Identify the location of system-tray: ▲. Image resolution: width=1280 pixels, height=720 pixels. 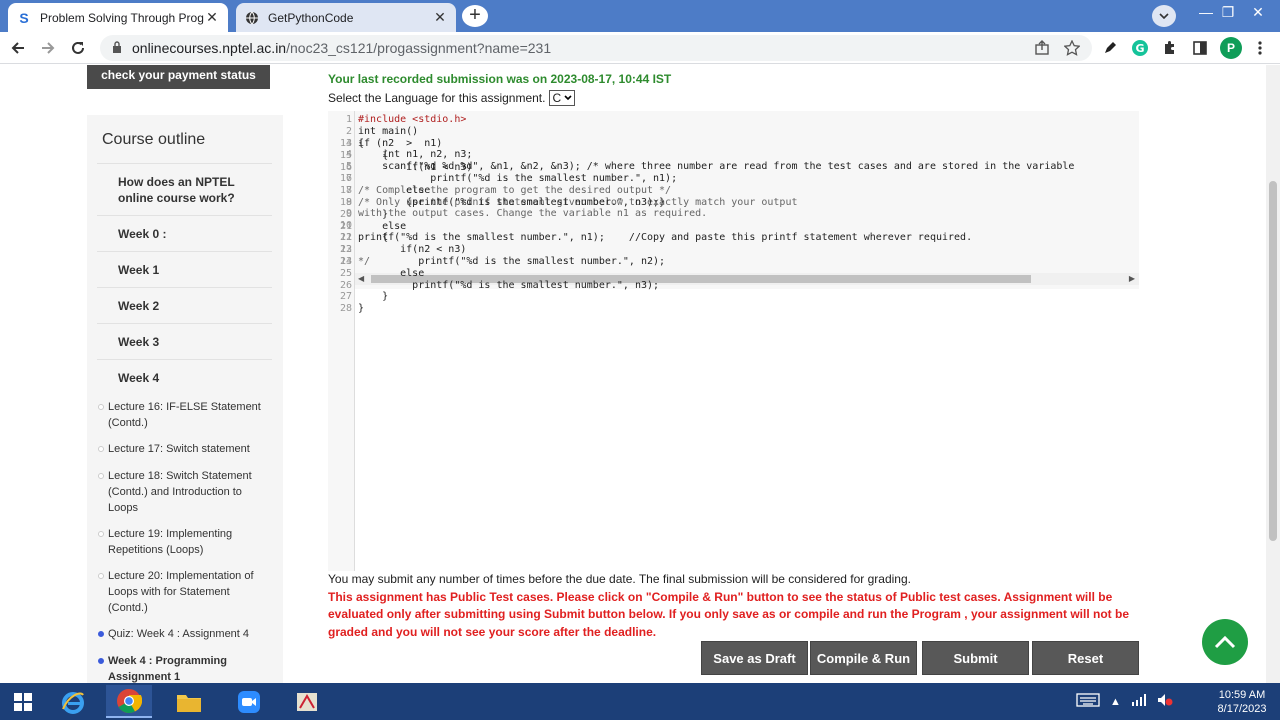
(1124, 701).